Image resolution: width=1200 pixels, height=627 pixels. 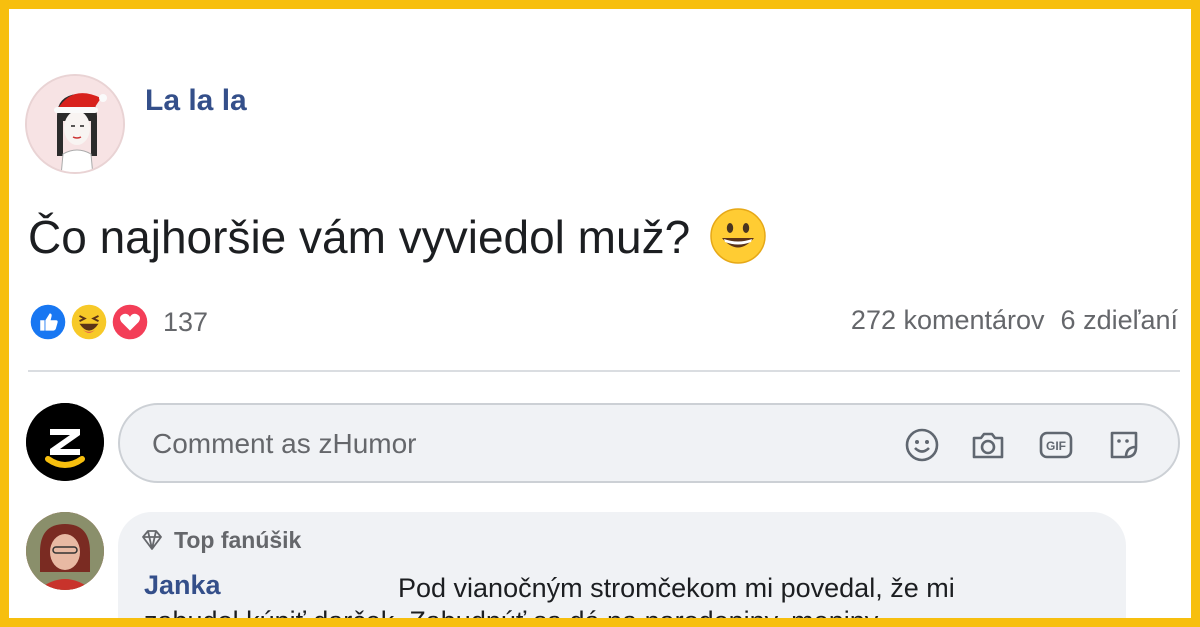 I want to click on grinning-face-icon, so click(x=738, y=236).